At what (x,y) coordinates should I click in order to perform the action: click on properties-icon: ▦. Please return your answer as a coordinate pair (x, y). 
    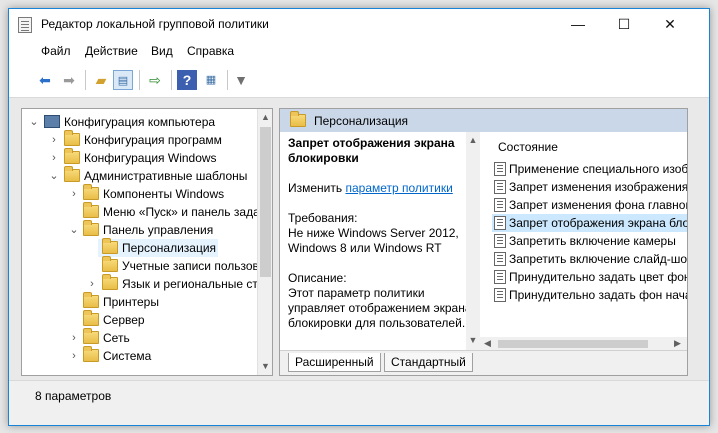
    Looking at the image, I should click on (211, 80).